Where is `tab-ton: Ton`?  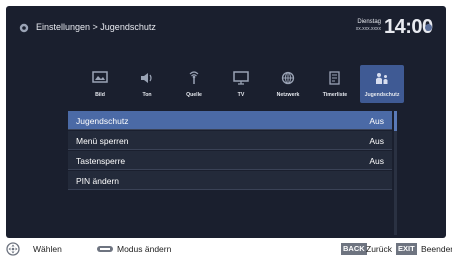
tab-ton: Ton is located at coordinates (147, 84).